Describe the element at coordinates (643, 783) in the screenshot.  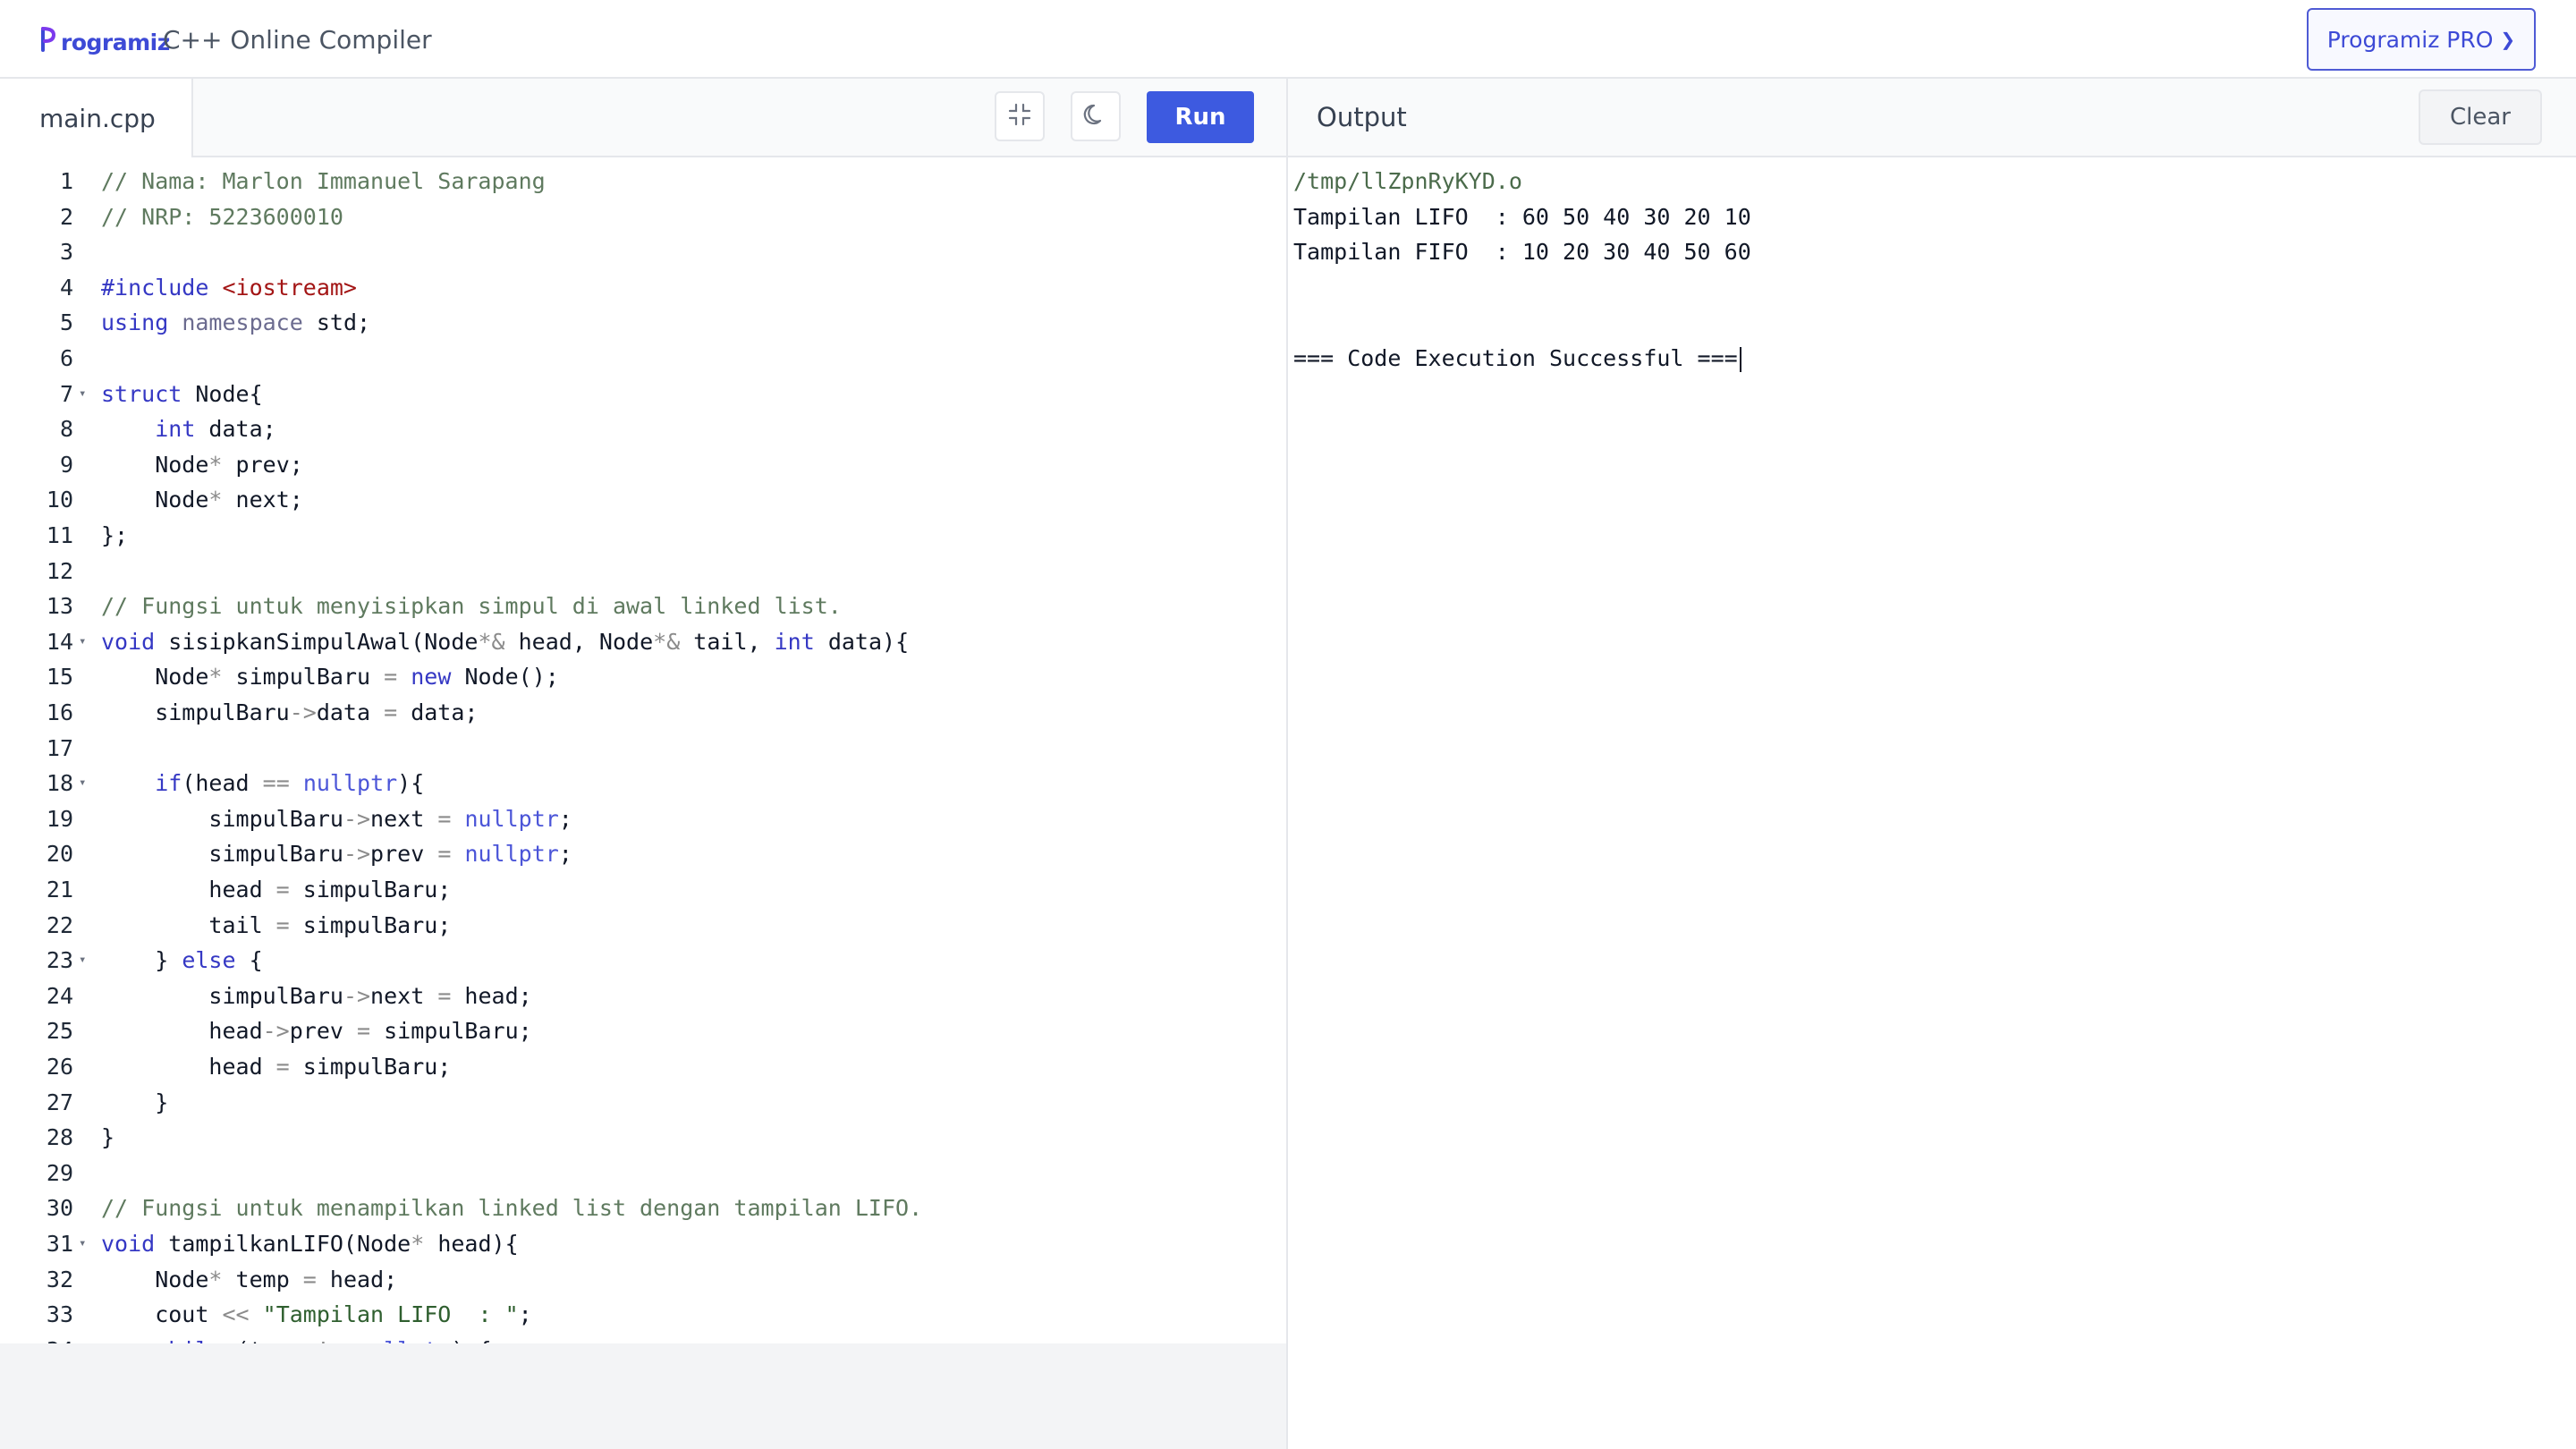
I see `code-line: 18 ▾ if(head == nullptr){` at that location.